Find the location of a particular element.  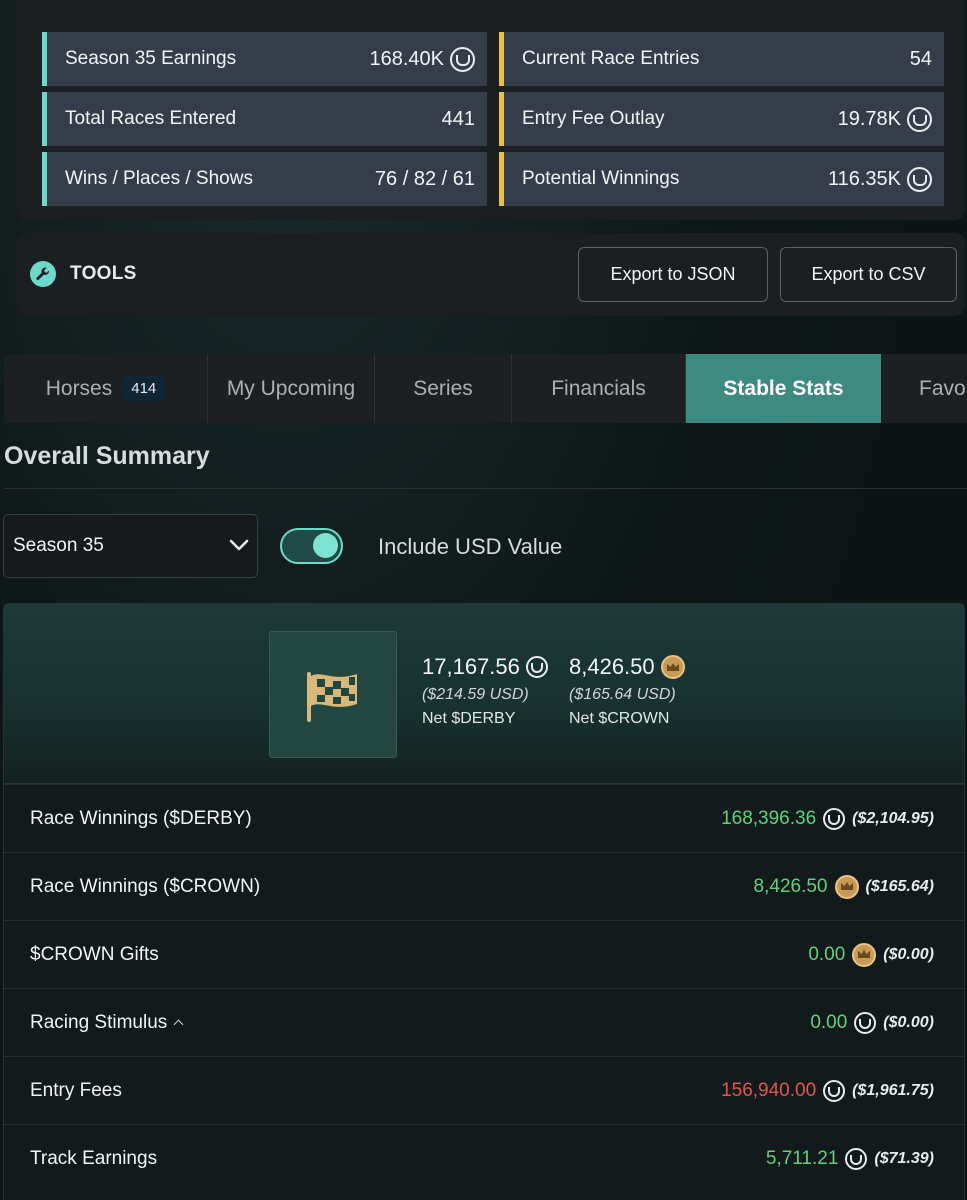

wrench-icon is located at coordinates (43, 274).